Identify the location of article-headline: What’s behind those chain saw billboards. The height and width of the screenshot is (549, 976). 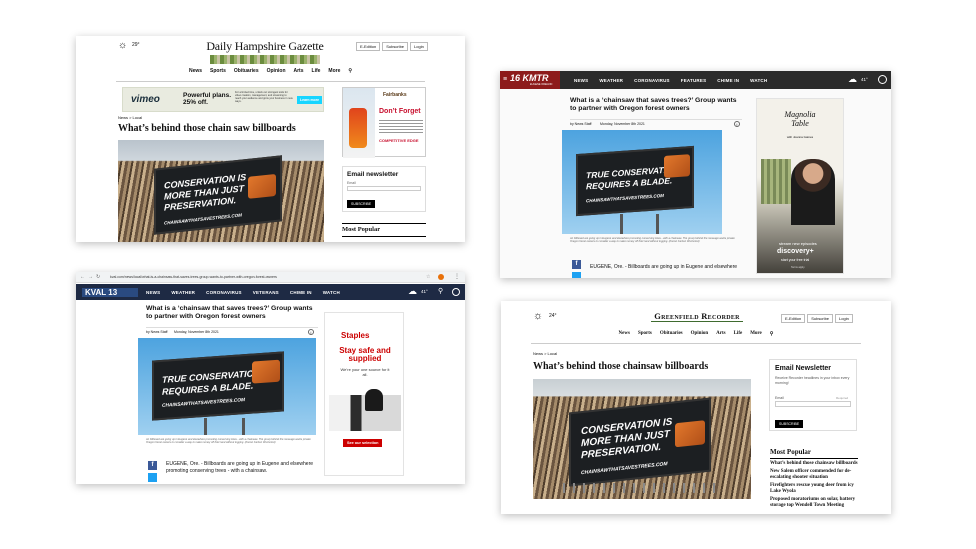
(207, 128).